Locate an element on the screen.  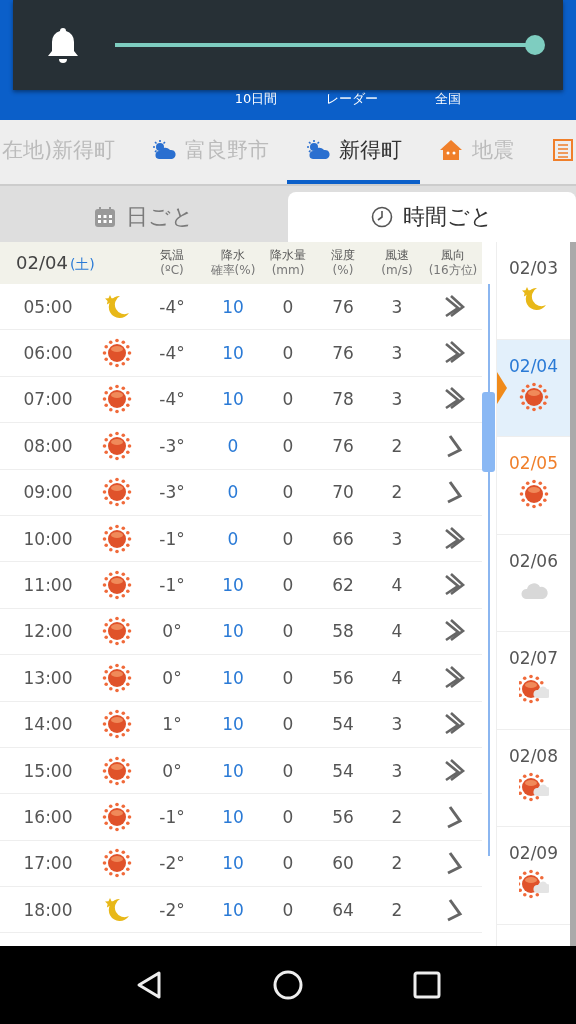
time-cell-text: 18:00 is located at coordinates (48, 909).